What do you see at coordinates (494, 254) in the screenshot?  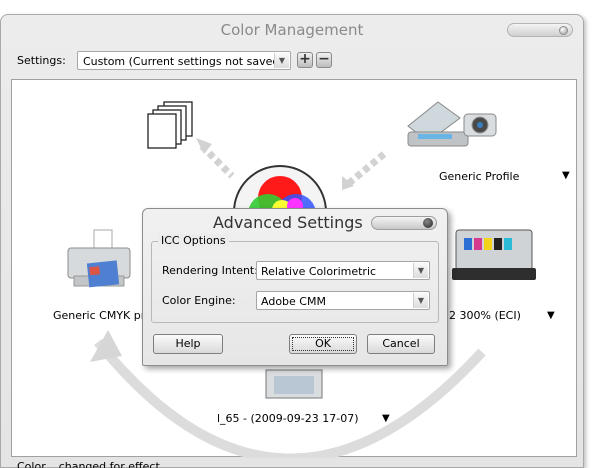 I see `proof-printer-icon` at bounding box center [494, 254].